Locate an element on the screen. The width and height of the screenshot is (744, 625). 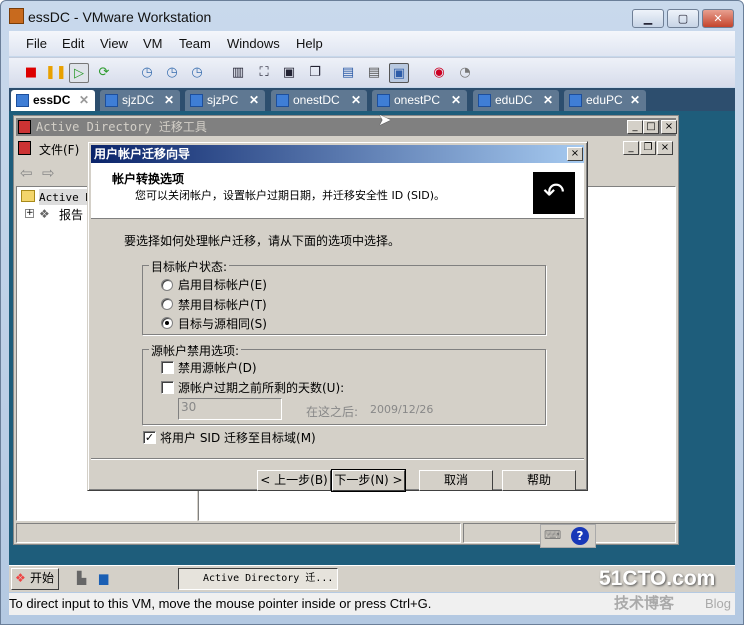
window-title: essDC - VMware Workstation is located at coordinates (120, 17).